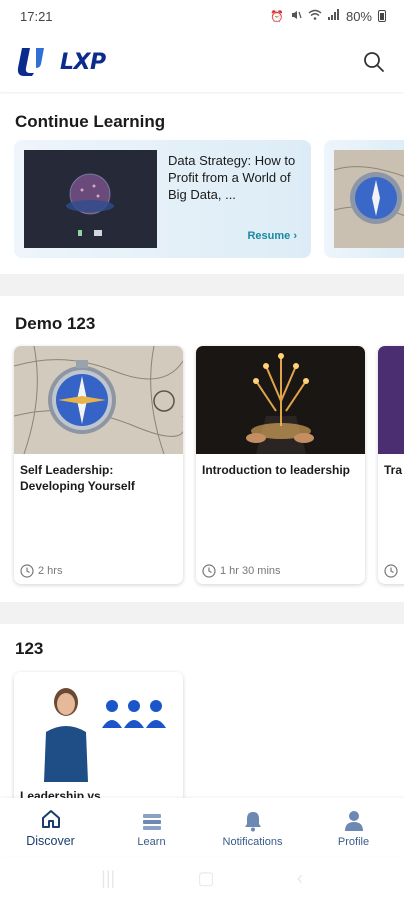  Describe the element at coordinates (315, 16) in the screenshot. I see `wifi-icon` at that location.